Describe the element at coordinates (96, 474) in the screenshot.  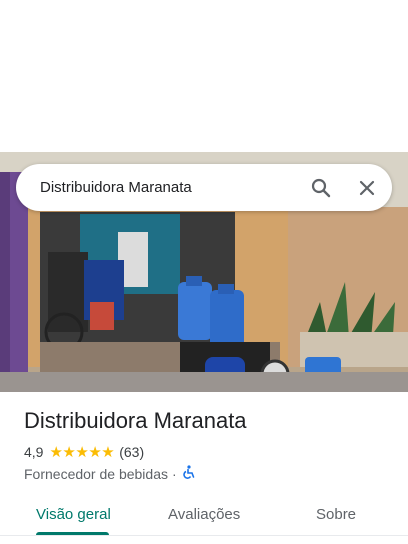
I see `category-label: Fornecedor de bebidas` at that location.